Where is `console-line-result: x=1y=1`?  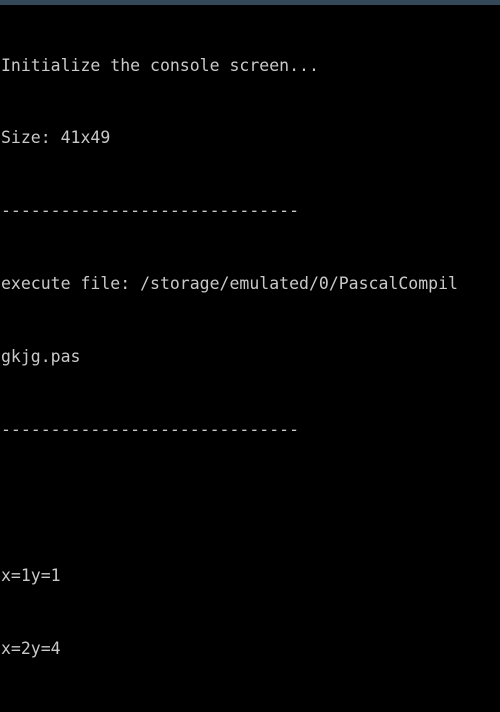 console-line-result: x=1y=1 is located at coordinates (31, 575).